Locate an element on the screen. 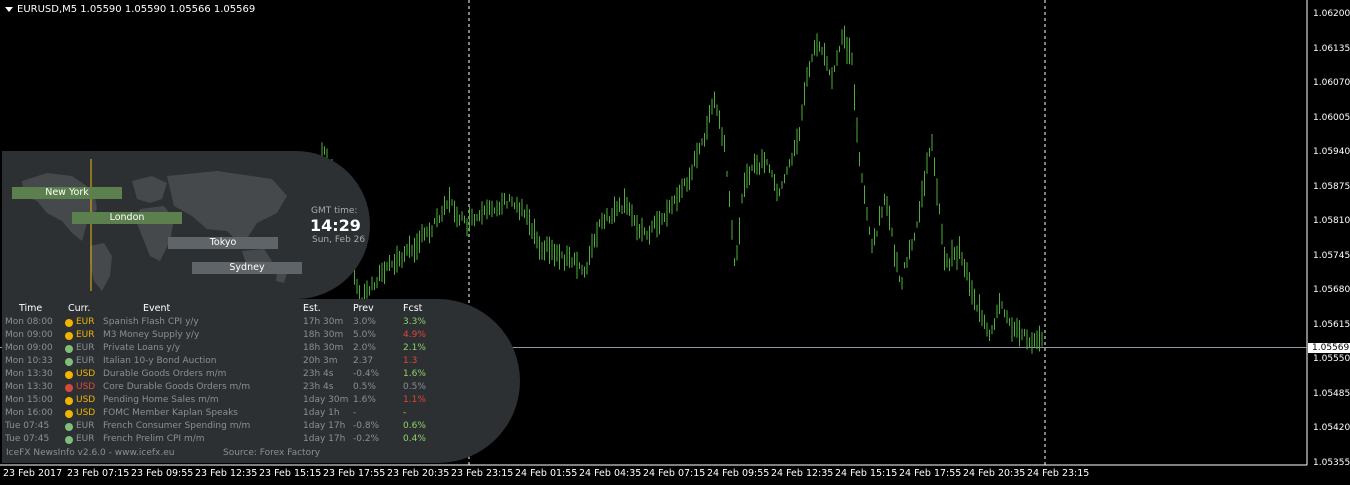 This screenshot has height=485, width=1350. col-header-fcst: Fcst is located at coordinates (413, 308).